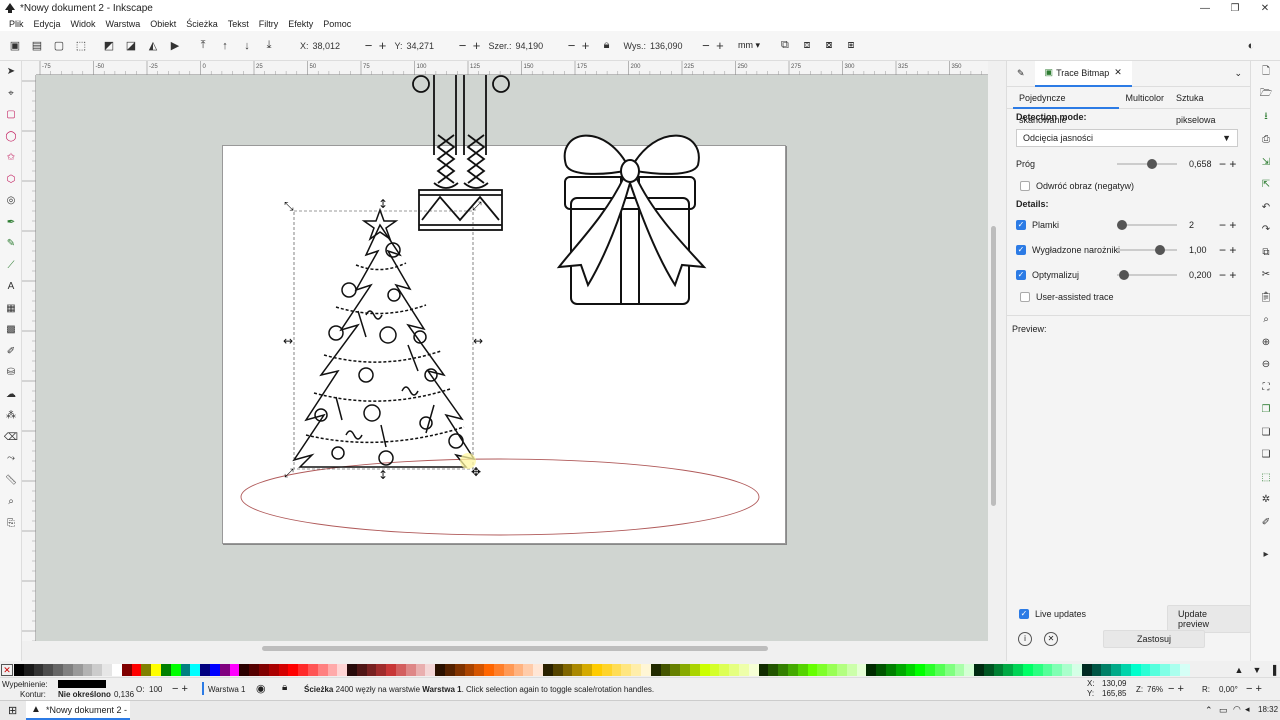 The width and height of the screenshot is (1280, 720). Describe the element at coordinates (1265, 410) in the screenshot. I see `duplicate-icon: ❐` at that location.